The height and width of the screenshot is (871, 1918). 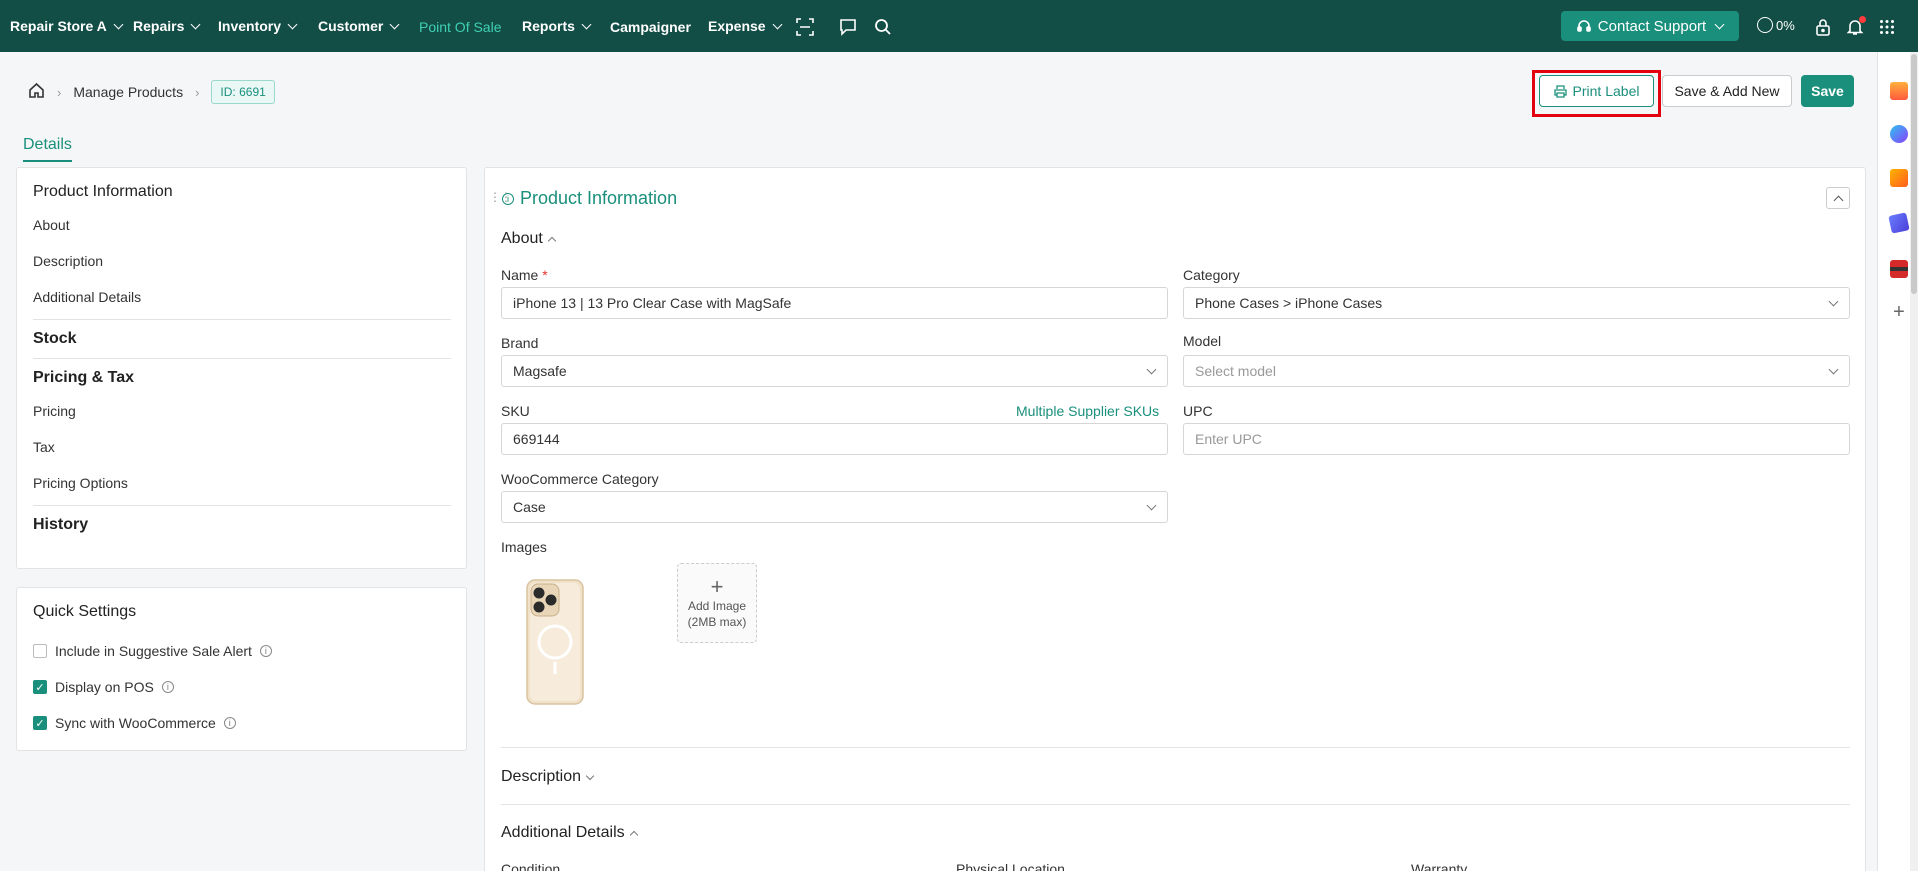 I want to click on plus-icon: +, so click(x=717, y=586).